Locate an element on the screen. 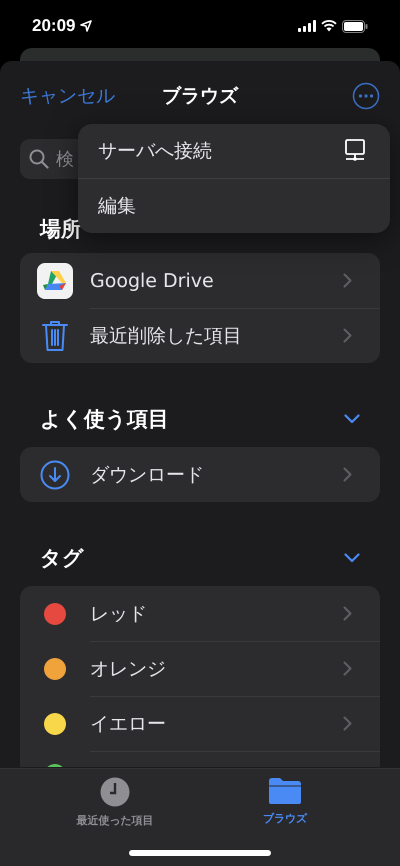  tab-label: 最近使った項目 is located at coordinates (115, 820).